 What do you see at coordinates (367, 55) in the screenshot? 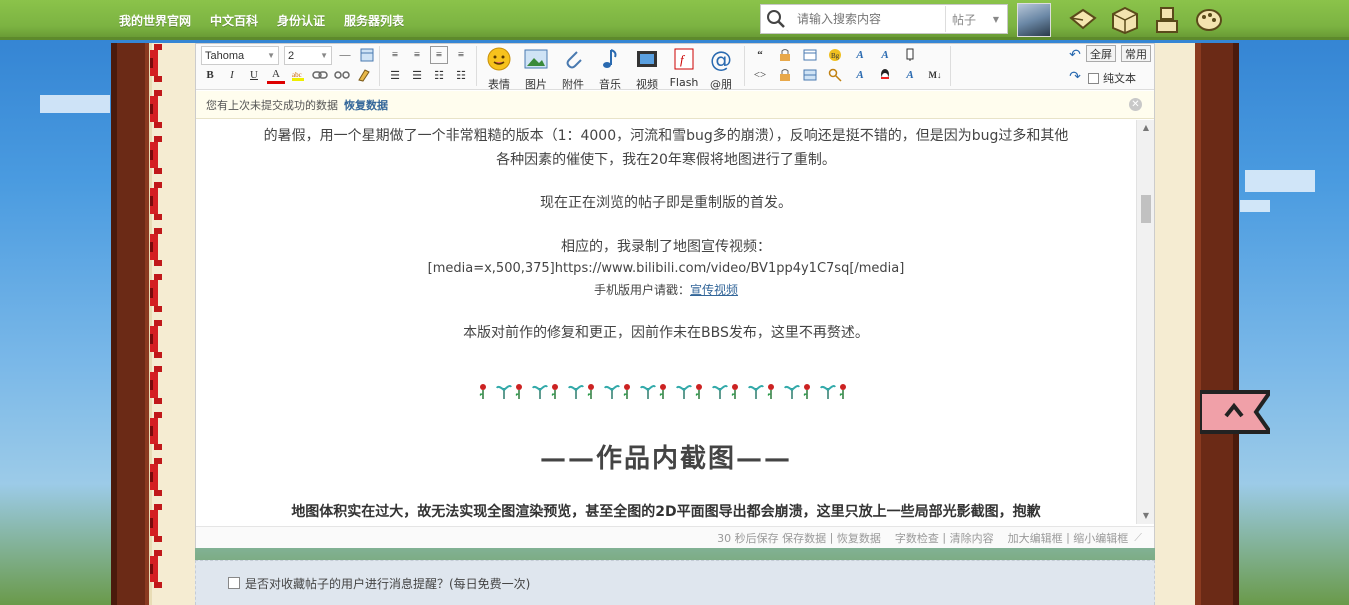
I see `table-icon` at bounding box center [367, 55].